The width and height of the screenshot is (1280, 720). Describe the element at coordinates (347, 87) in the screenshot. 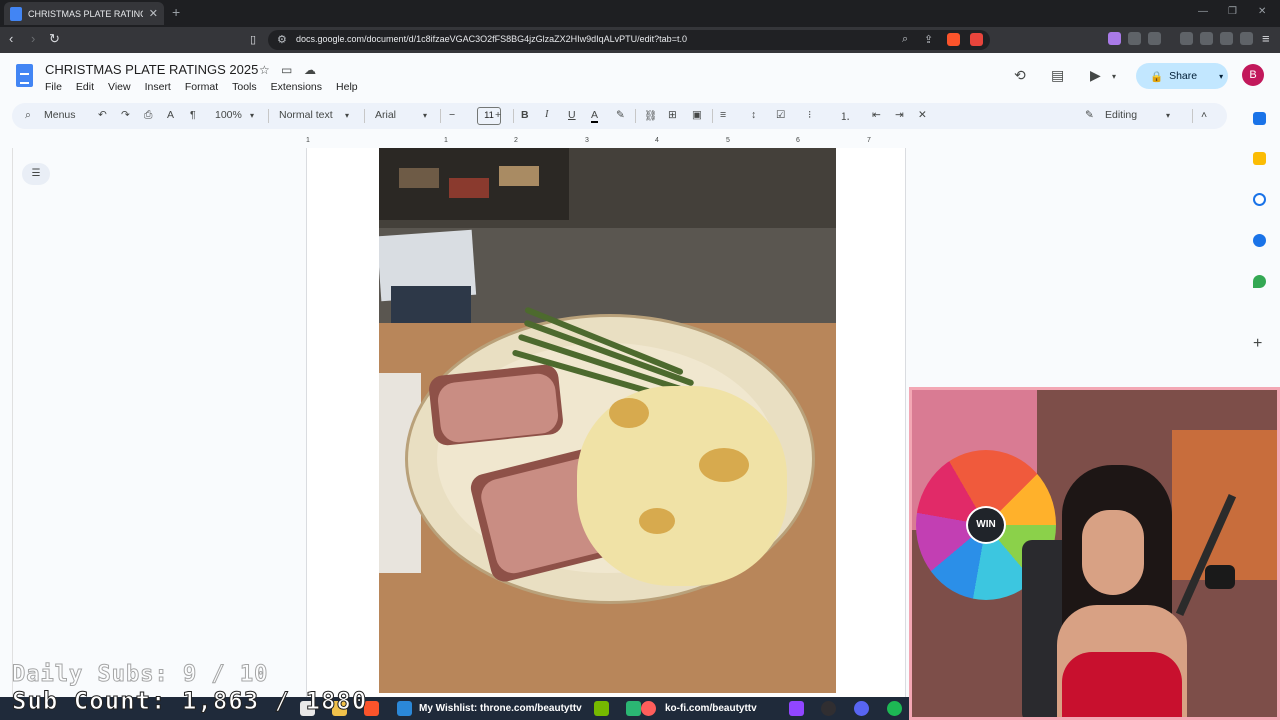

I see `menu-help: Help` at that location.